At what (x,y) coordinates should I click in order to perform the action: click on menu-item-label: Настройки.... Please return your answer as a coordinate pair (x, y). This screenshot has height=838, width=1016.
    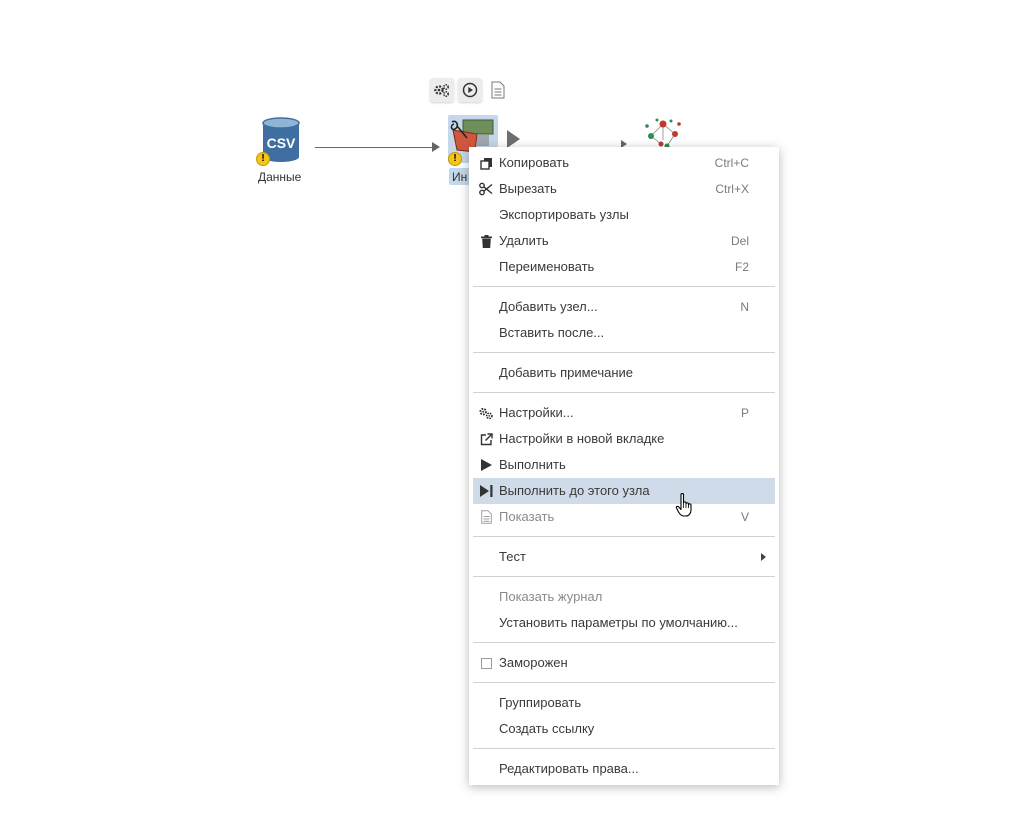
    Looking at the image, I should click on (536, 412).